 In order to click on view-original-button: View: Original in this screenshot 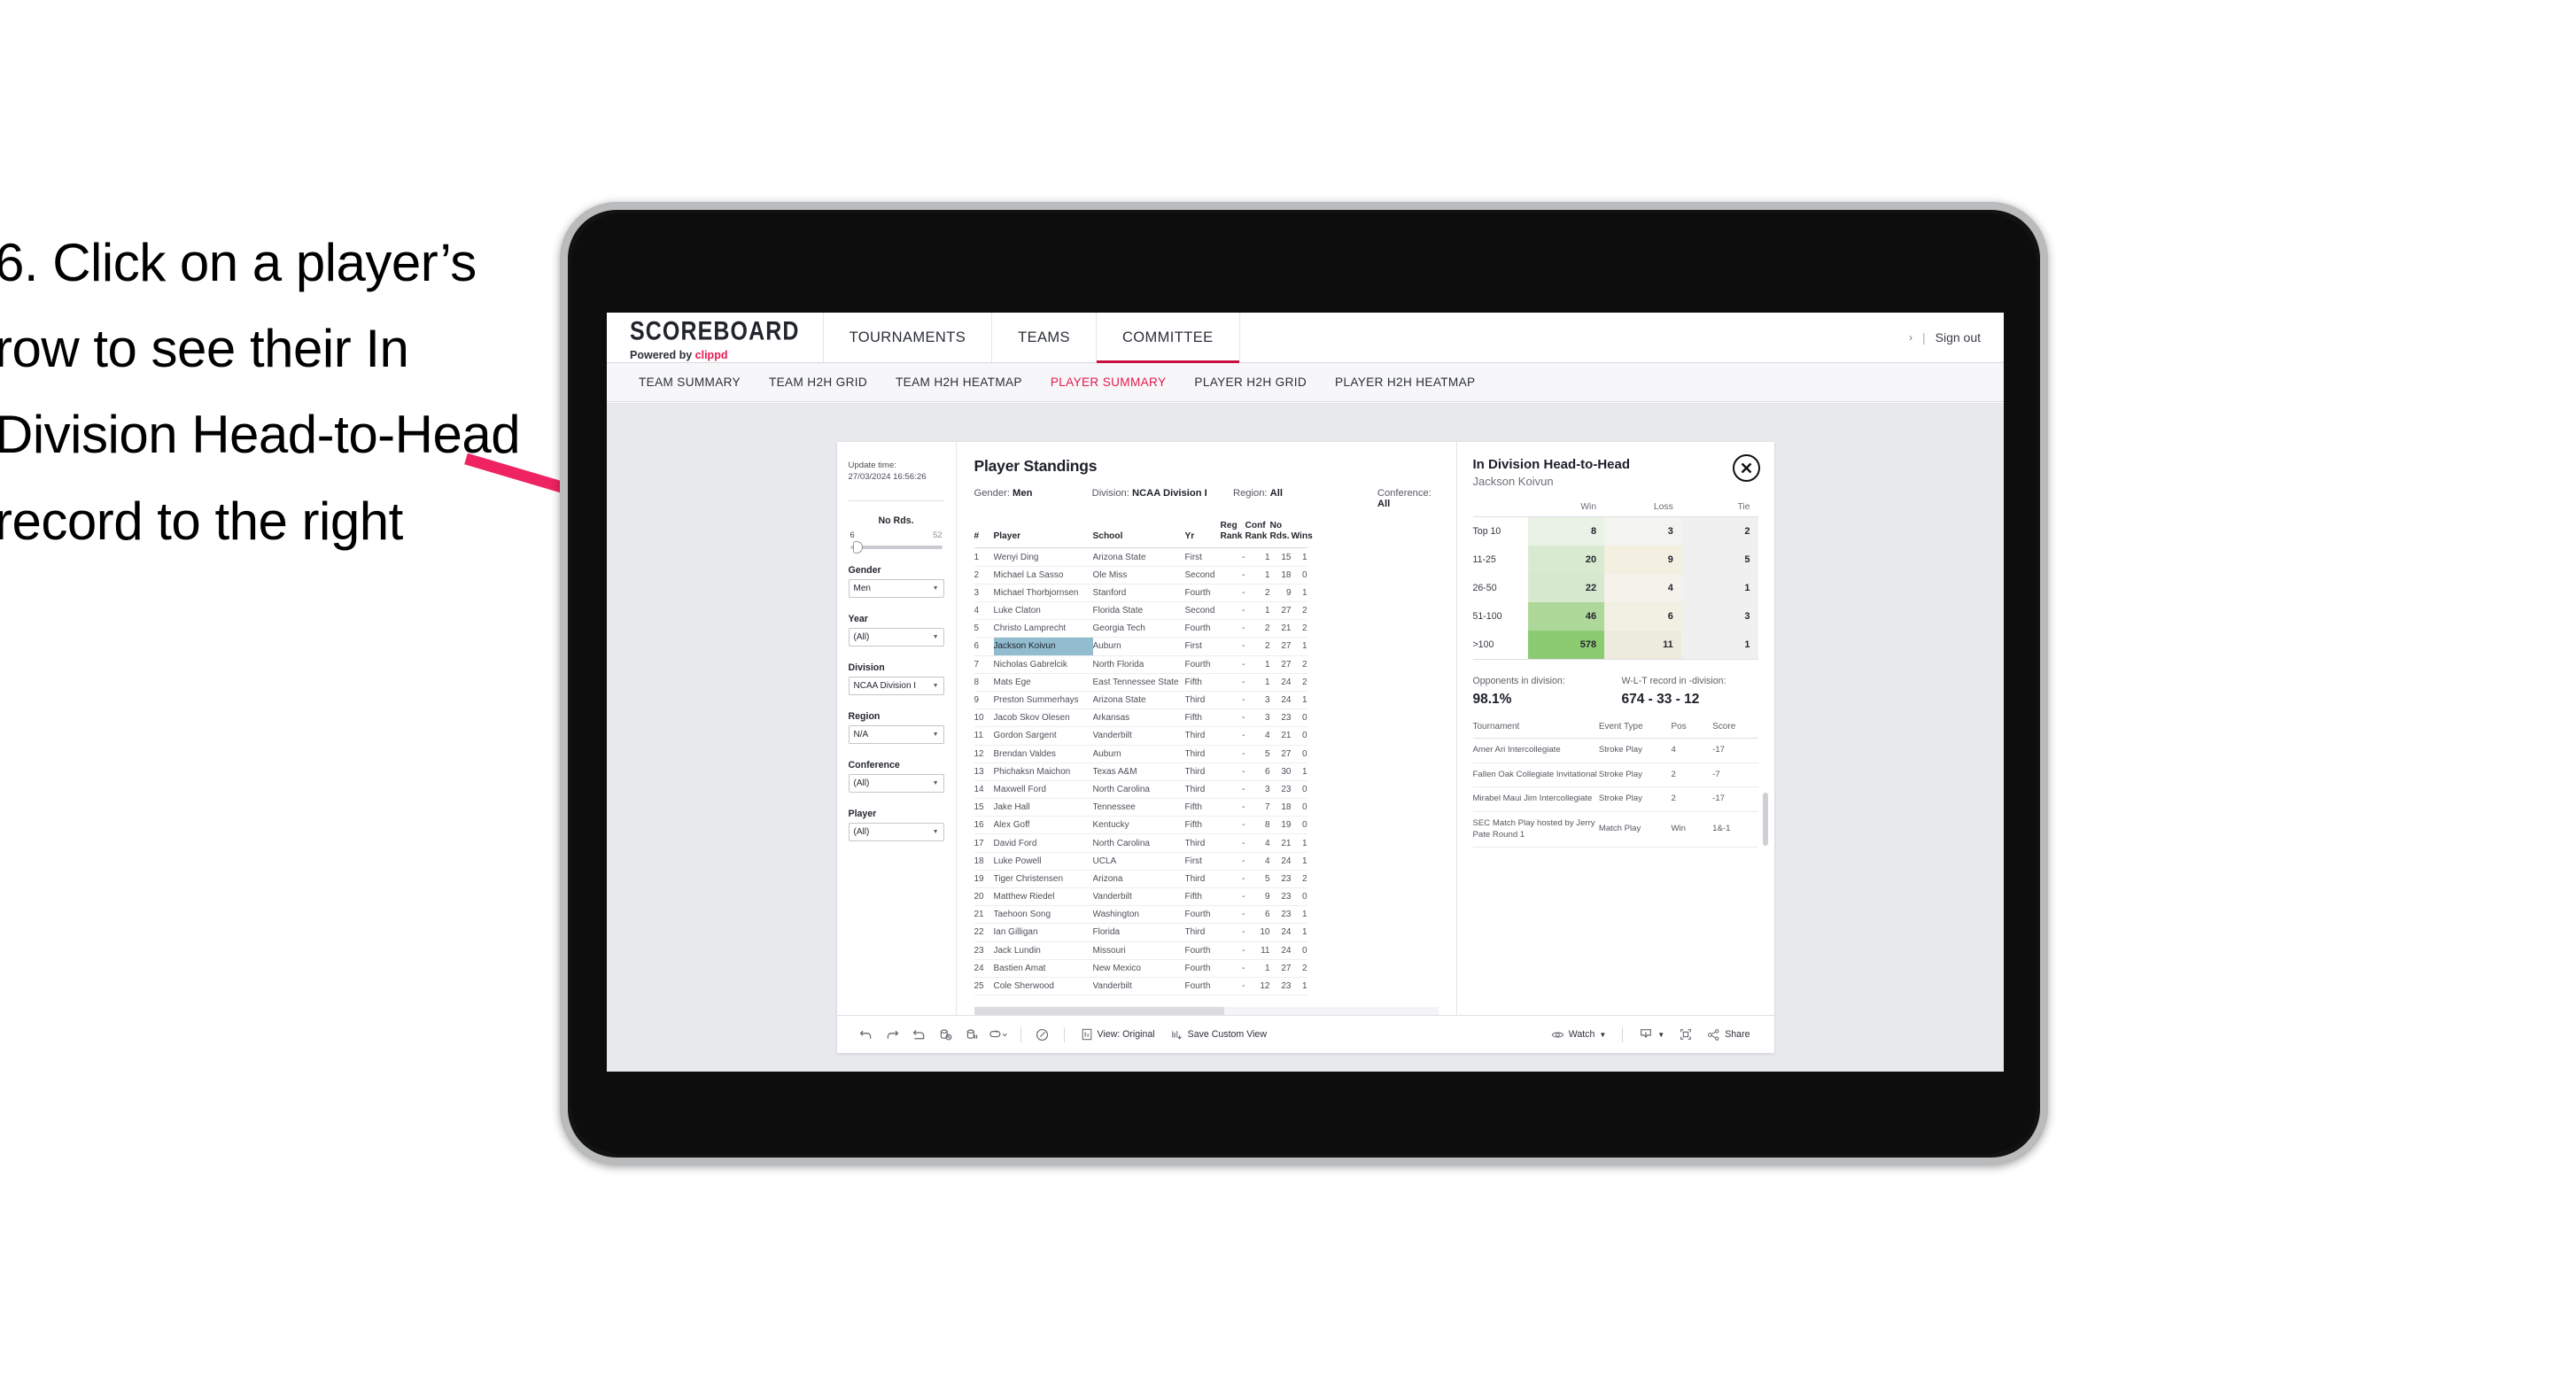, I will do `click(1118, 1034)`.